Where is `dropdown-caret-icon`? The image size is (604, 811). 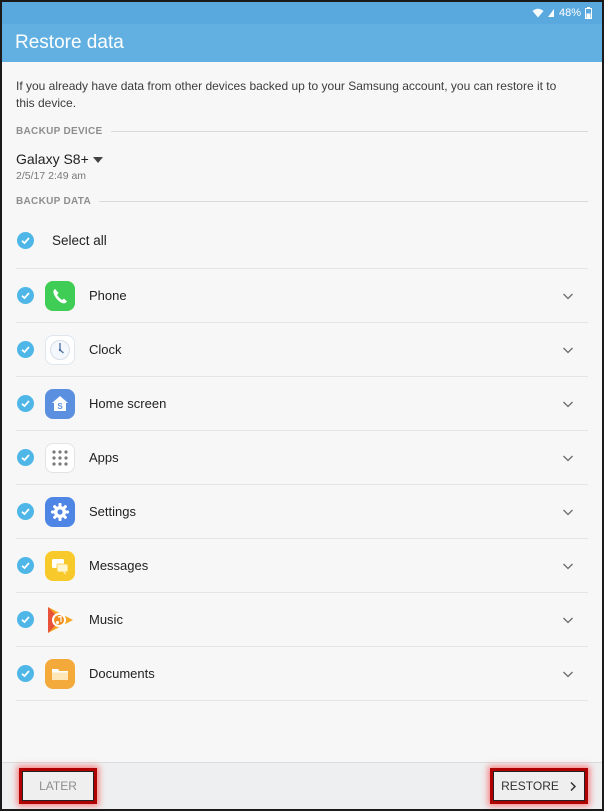 dropdown-caret-icon is located at coordinates (97, 159).